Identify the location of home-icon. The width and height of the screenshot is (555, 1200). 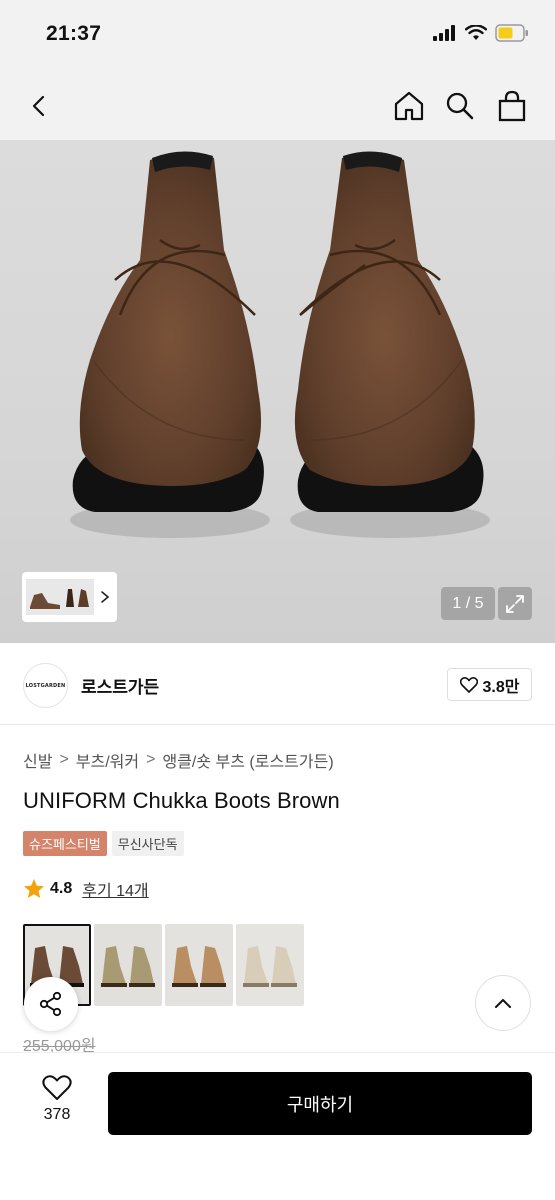
(409, 106).